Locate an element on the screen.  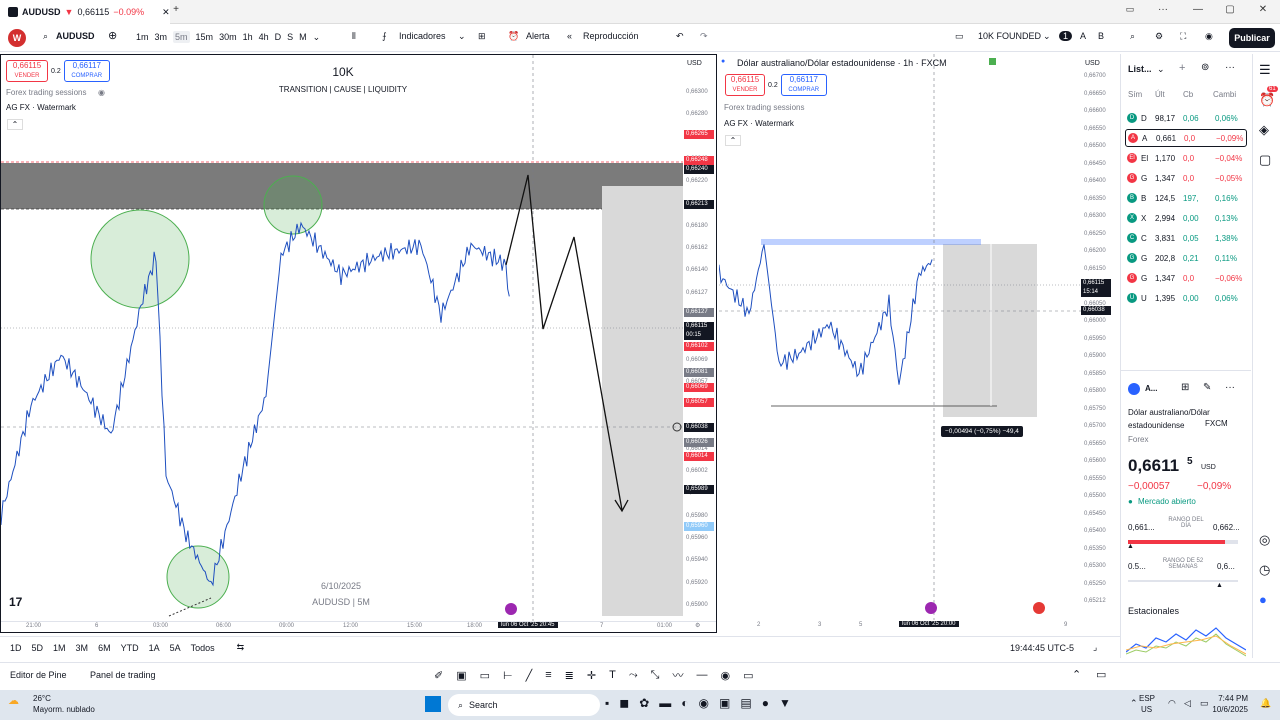
weather-temp: 26°C is located at coordinates (42, 698).